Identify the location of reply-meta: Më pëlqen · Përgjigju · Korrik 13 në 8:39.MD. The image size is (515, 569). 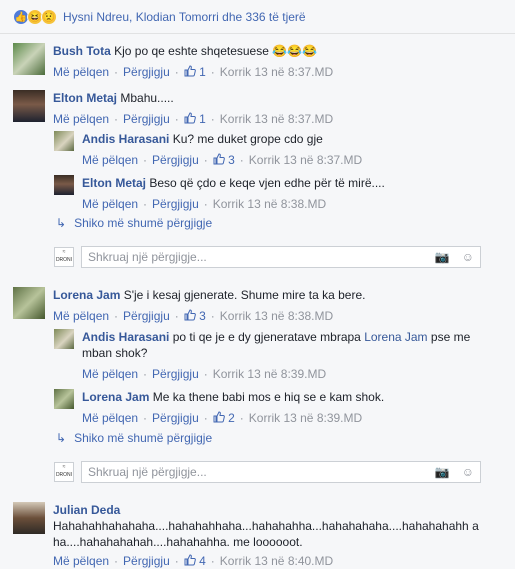
(204, 374).